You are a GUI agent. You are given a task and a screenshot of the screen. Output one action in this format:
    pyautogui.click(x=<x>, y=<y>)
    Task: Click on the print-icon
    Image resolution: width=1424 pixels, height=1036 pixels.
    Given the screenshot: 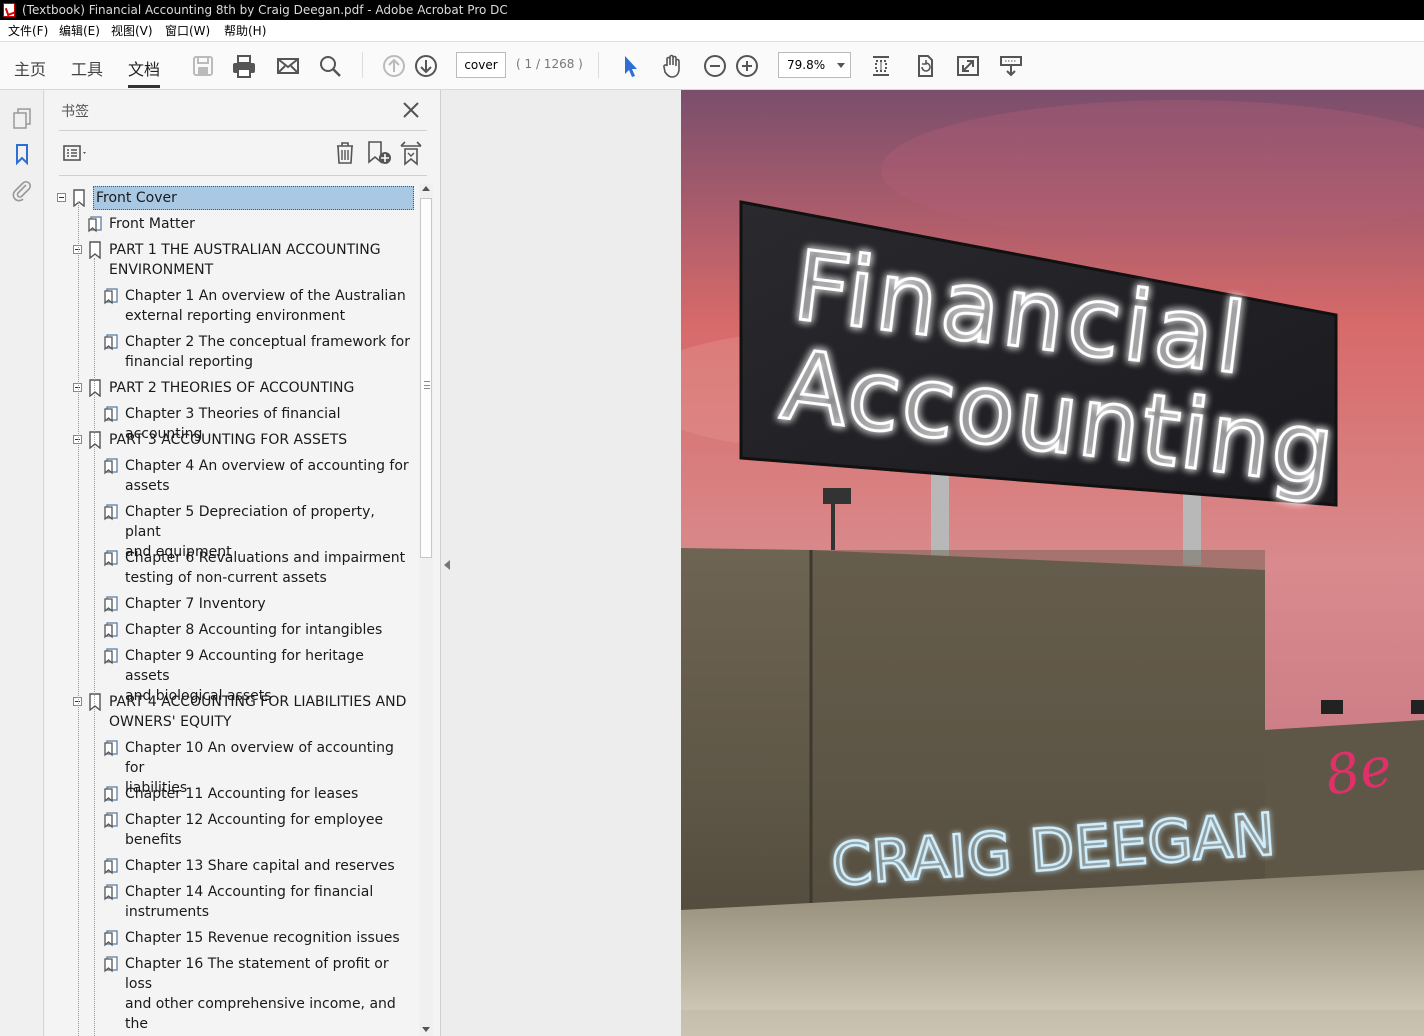 What is the action you would take?
    pyautogui.click(x=244, y=66)
    